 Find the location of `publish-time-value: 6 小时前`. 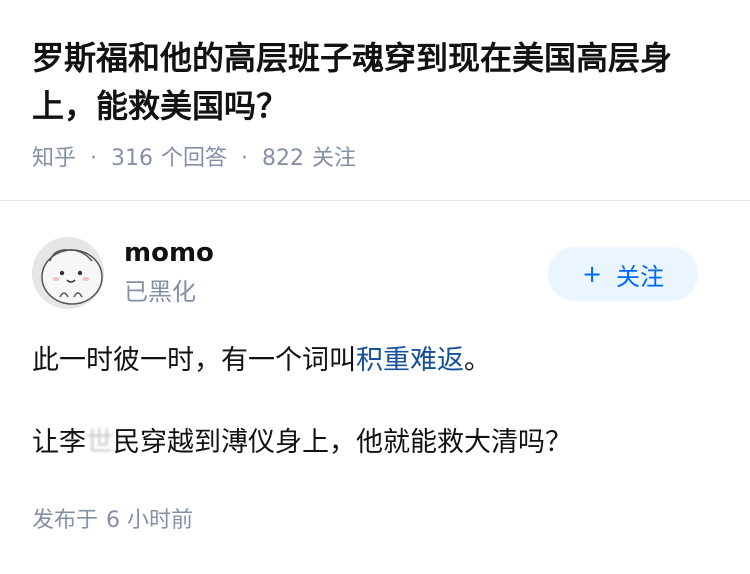

publish-time-value: 6 小时前 is located at coordinates (150, 520).